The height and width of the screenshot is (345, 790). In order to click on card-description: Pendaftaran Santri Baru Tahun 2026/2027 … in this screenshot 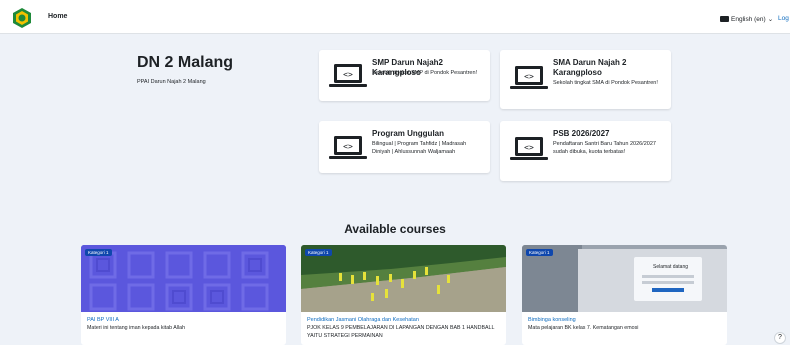, I will do `click(604, 148)`.